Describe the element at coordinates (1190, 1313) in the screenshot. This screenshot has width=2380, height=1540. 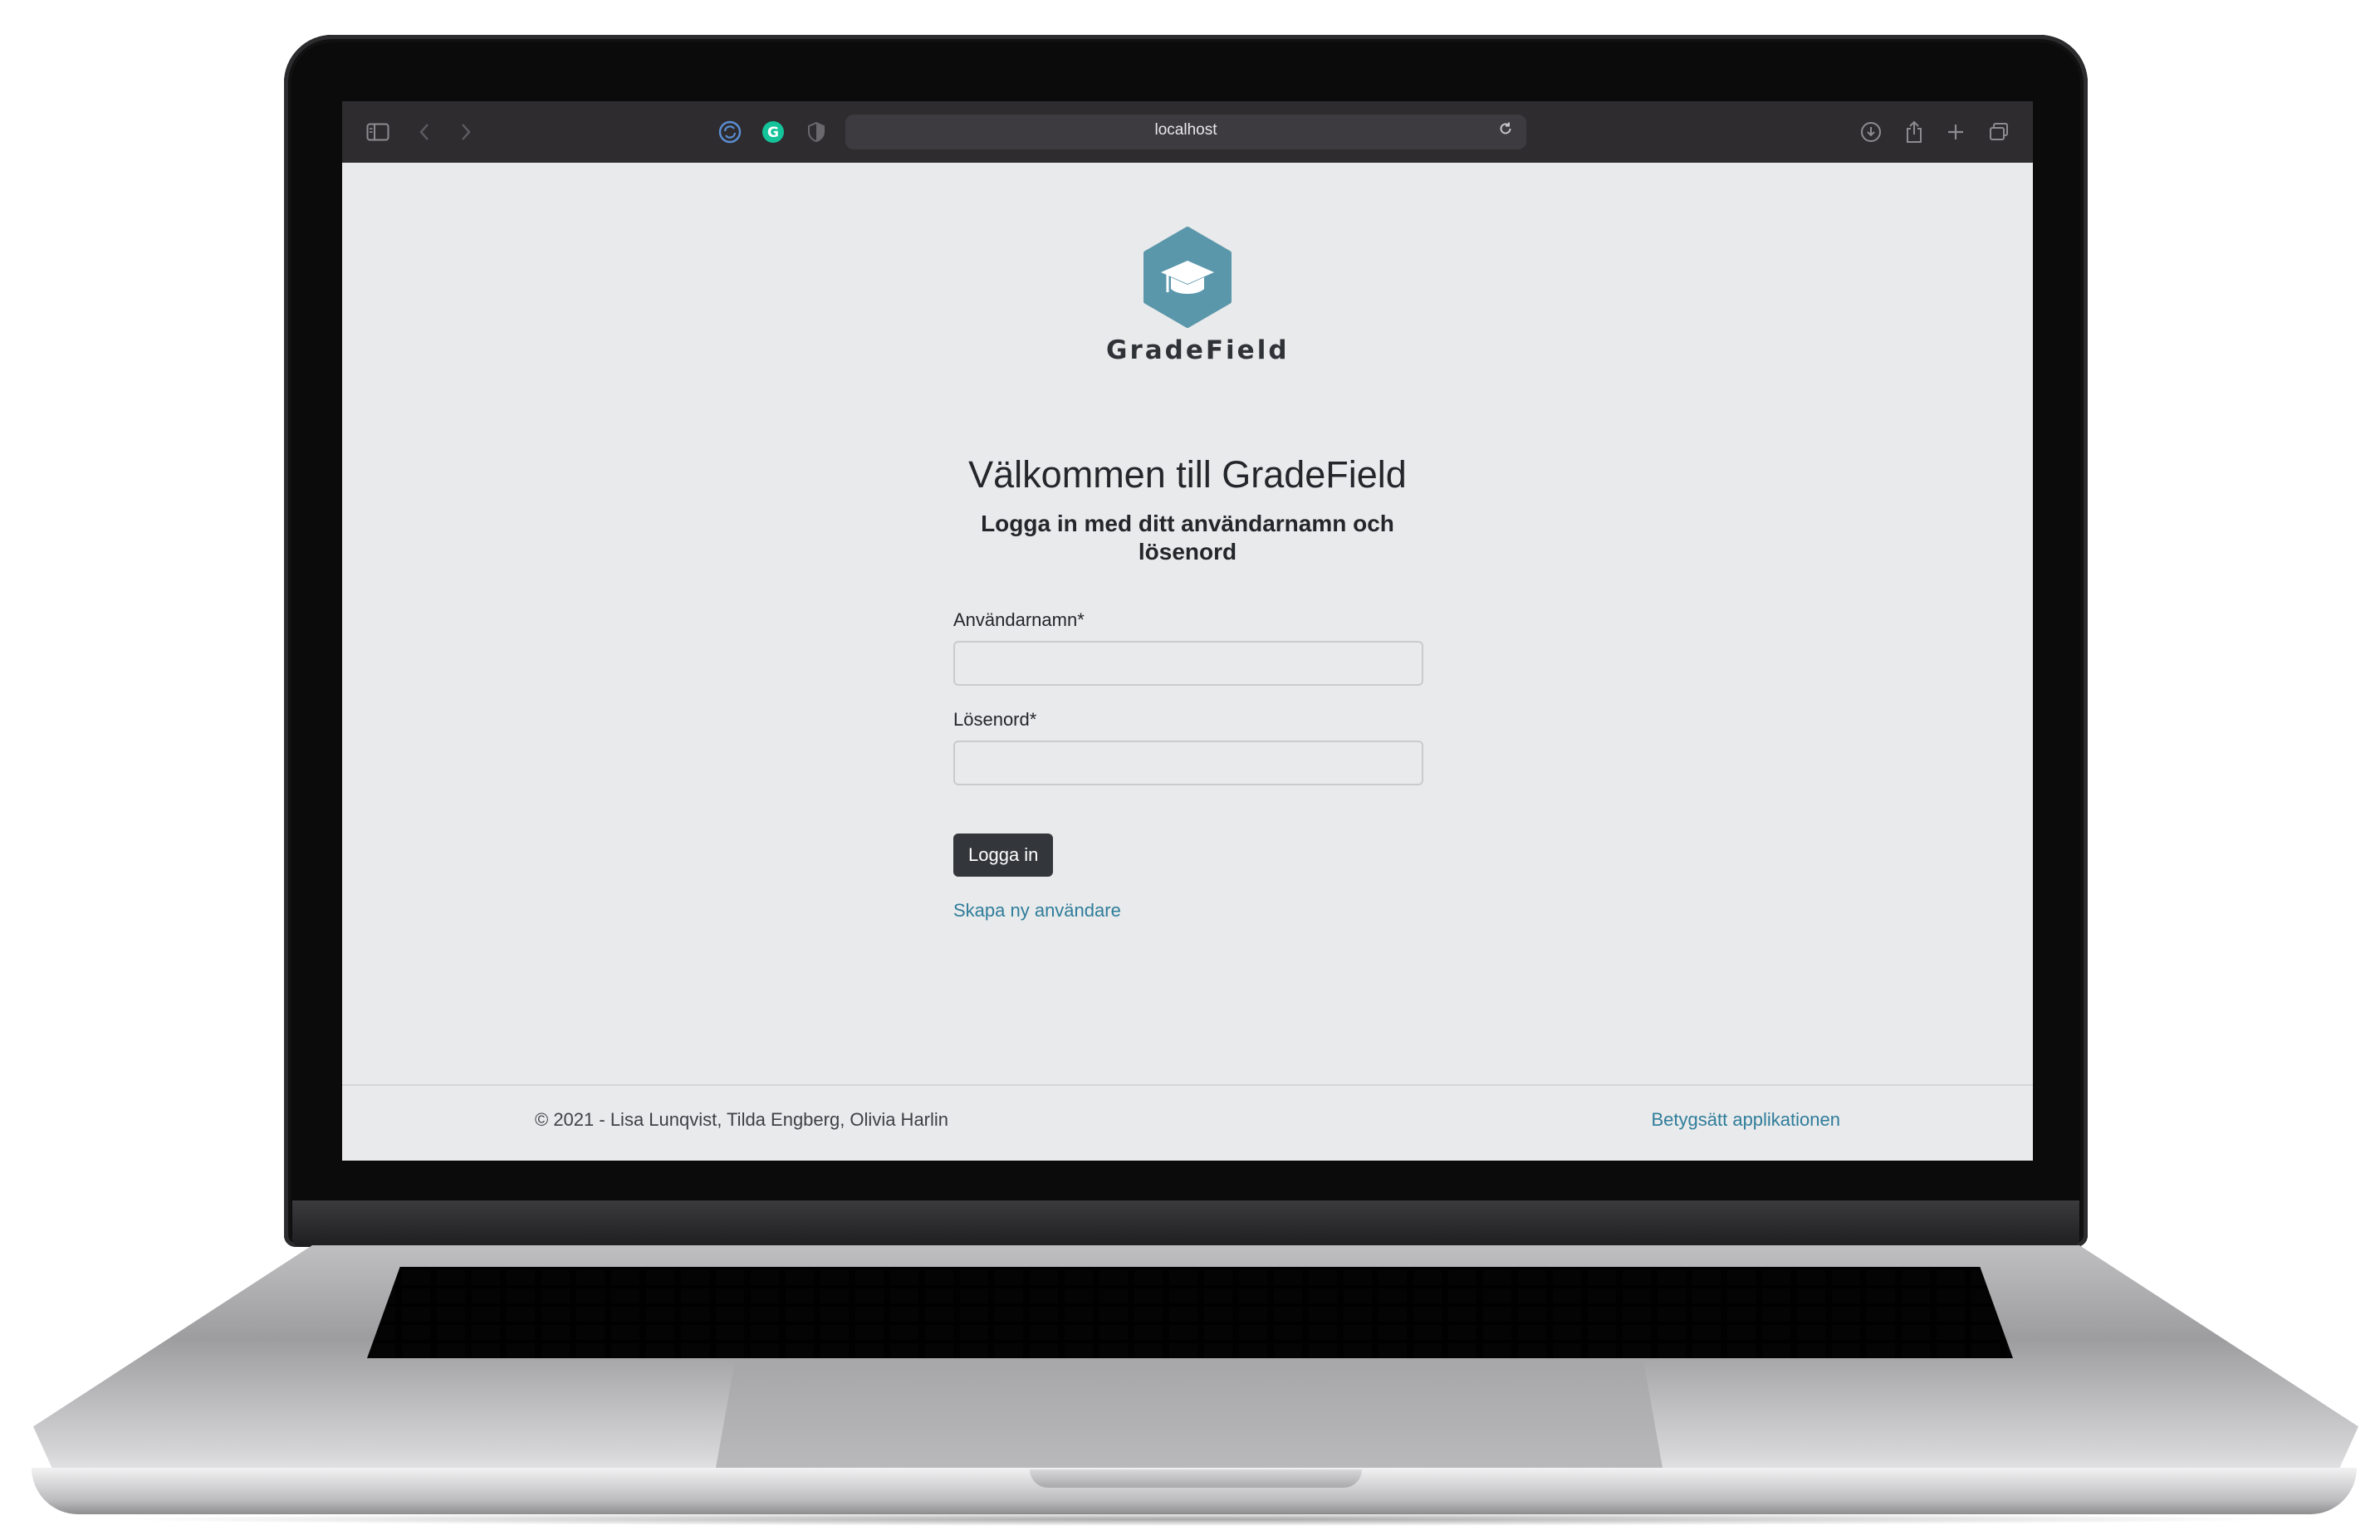
I see `laptop-keyboard` at that location.